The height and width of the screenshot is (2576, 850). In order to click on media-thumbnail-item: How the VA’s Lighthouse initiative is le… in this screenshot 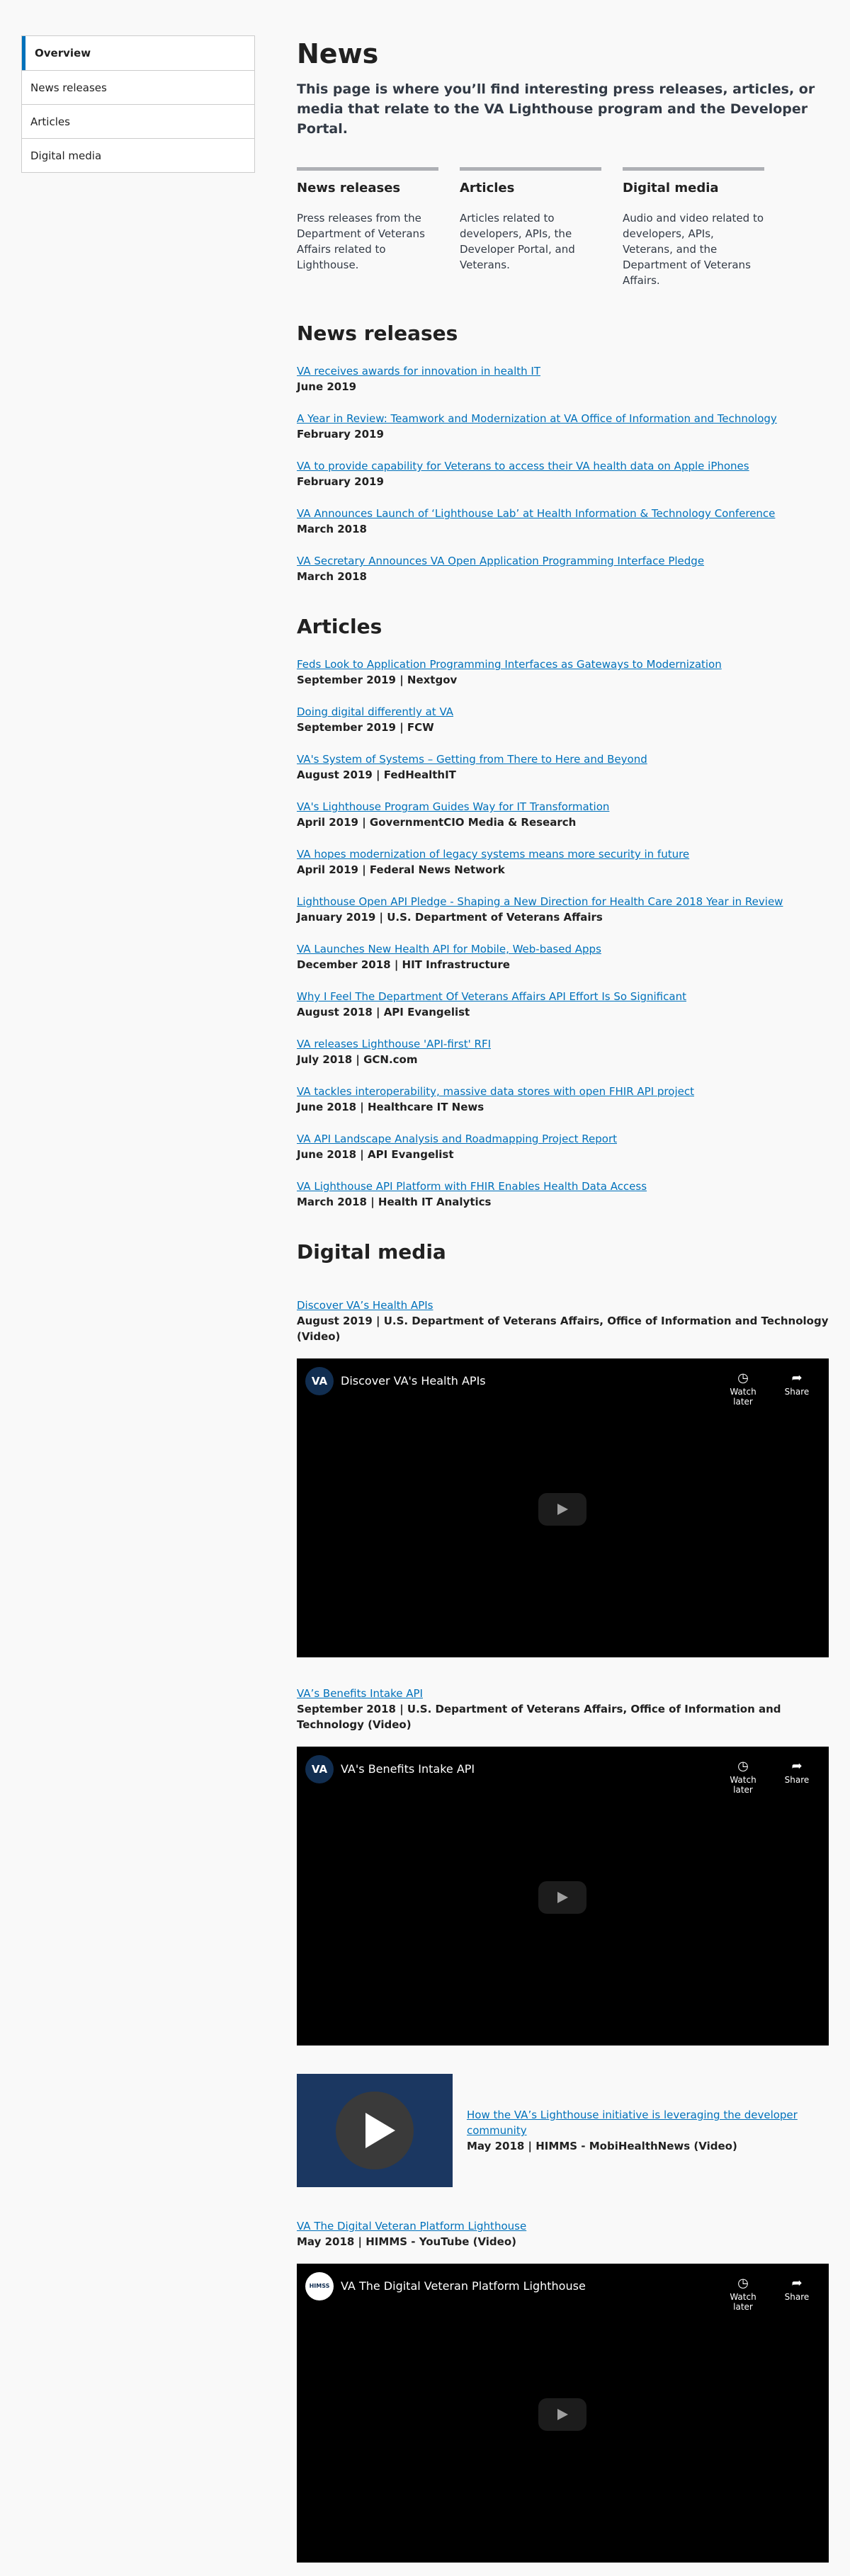, I will do `click(563, 2130)`.